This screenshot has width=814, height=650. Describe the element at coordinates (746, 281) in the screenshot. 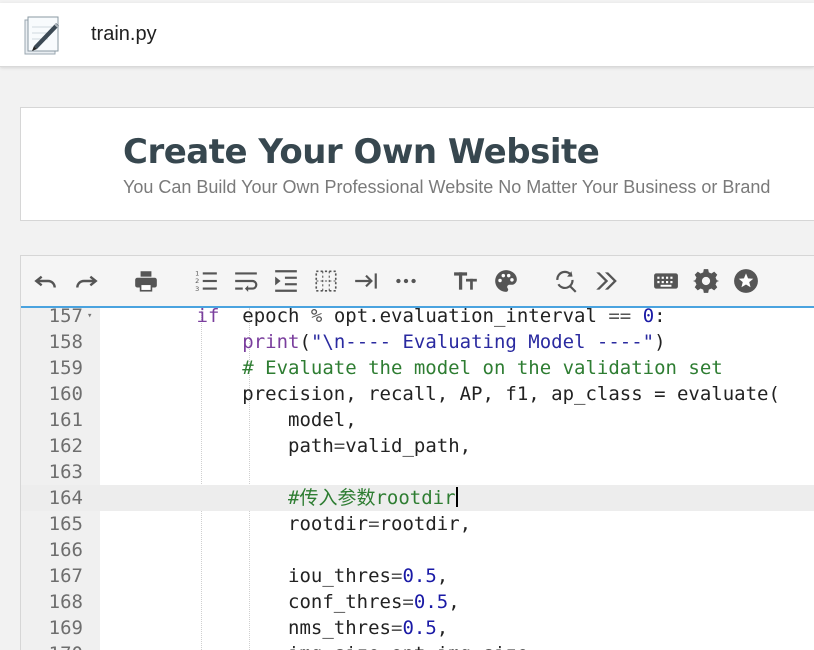

I see `star-icon` at that location.